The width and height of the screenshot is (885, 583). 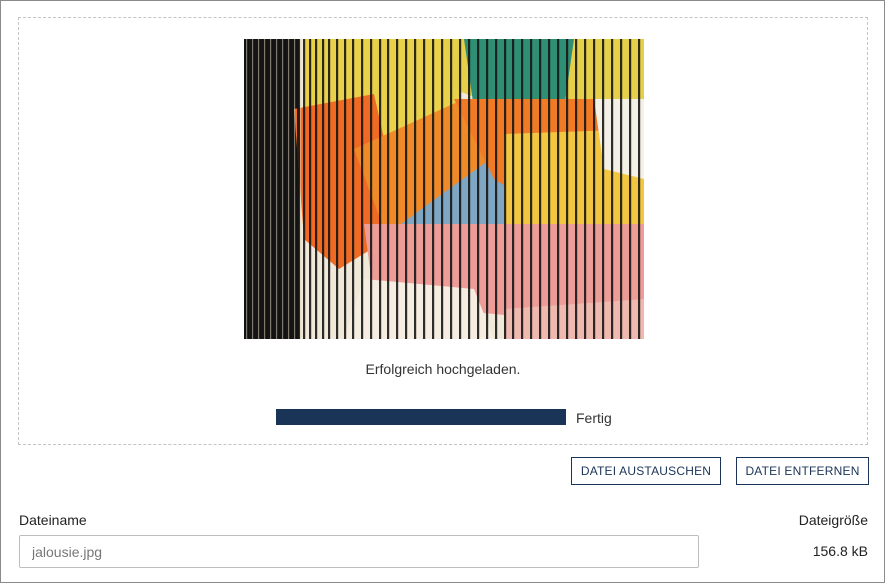 I want to click on filesize-label: Dateigröße, so click(x=833, y=520).